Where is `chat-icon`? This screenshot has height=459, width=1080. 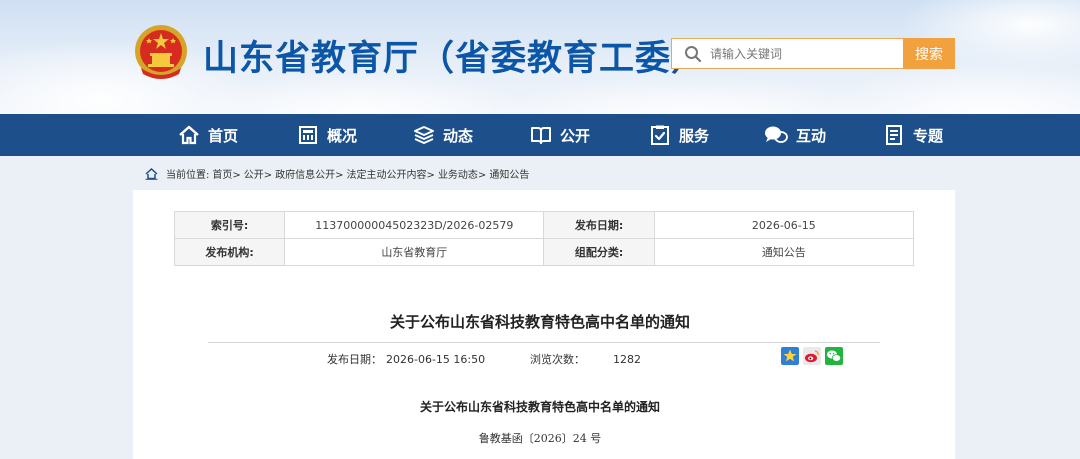
chat-icon is located at coordinates (776, 134).